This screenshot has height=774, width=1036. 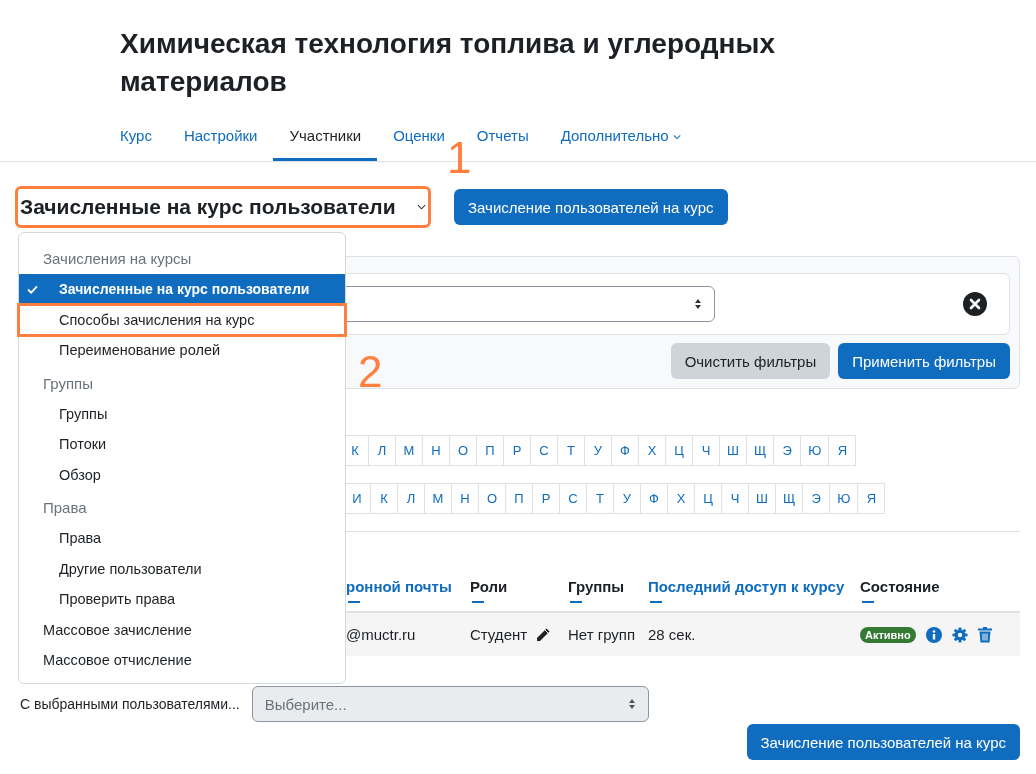 What do you see at coordinates (975, 304) in the screenshot?
I see `close-icon` at bounding box center [975, 304].